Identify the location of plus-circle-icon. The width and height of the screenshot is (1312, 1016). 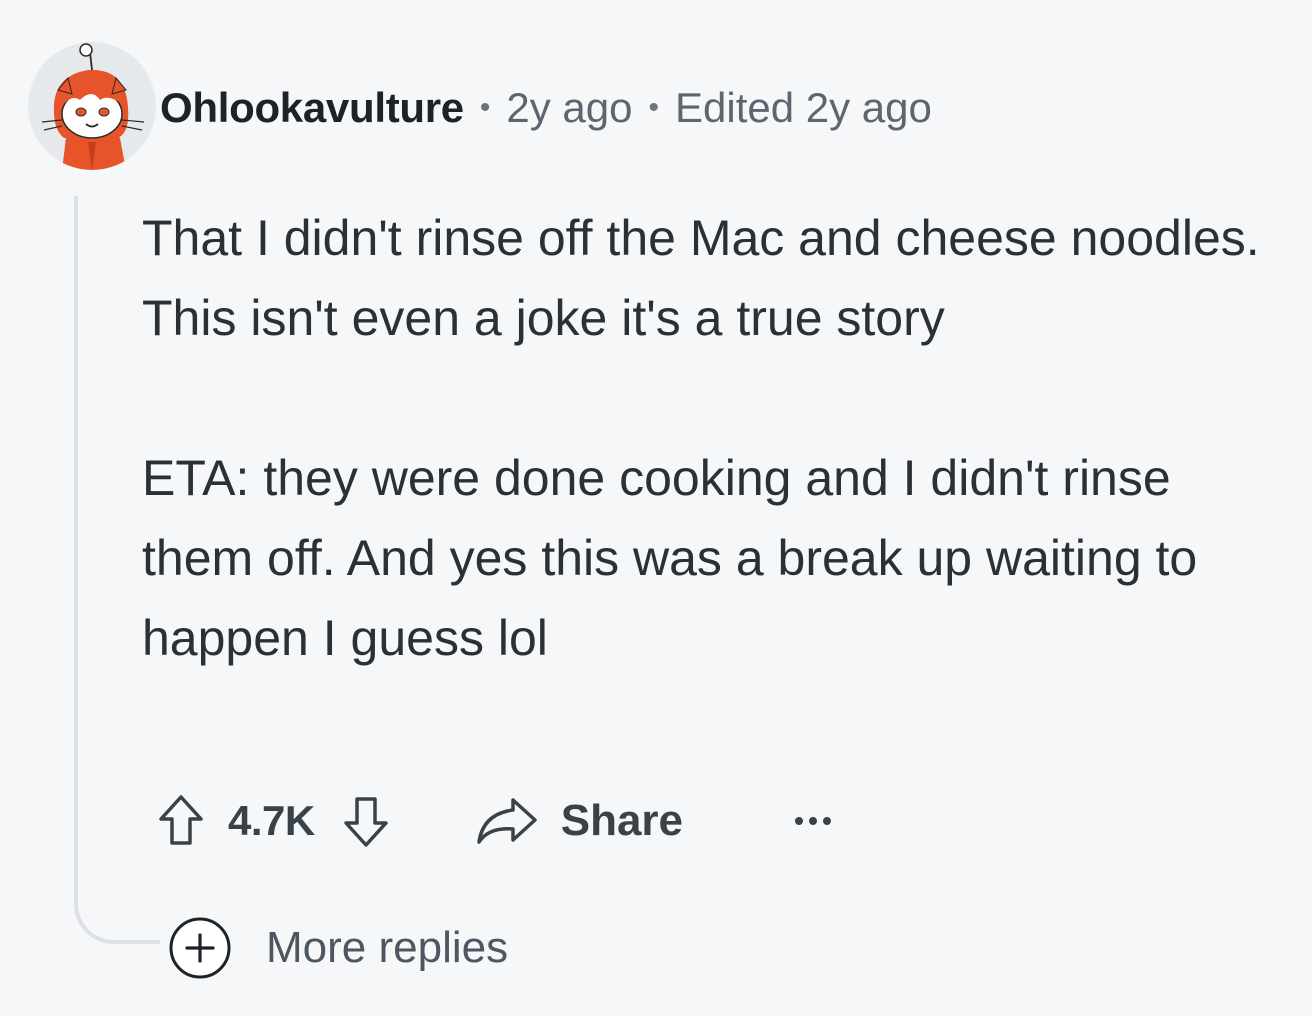
(200, 948).